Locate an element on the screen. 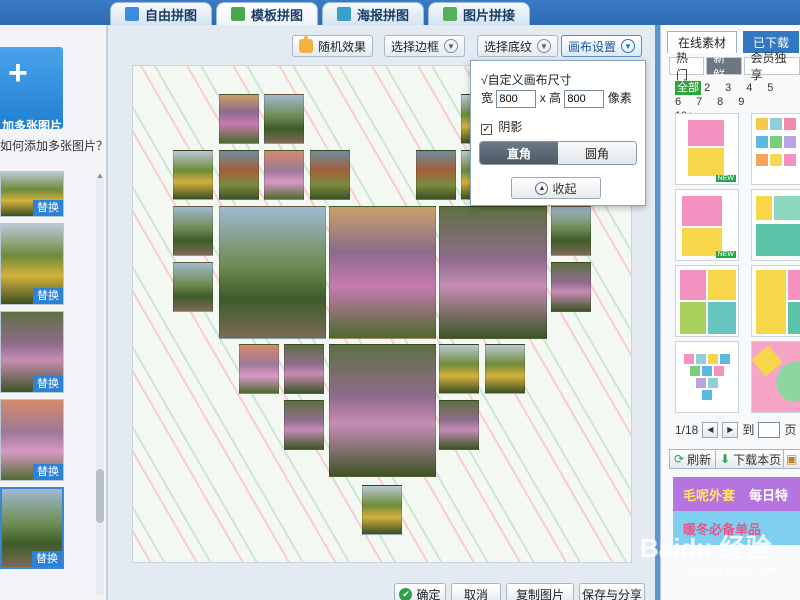  tab-poster: 海报拼图 is located at coordinates (373, 13).